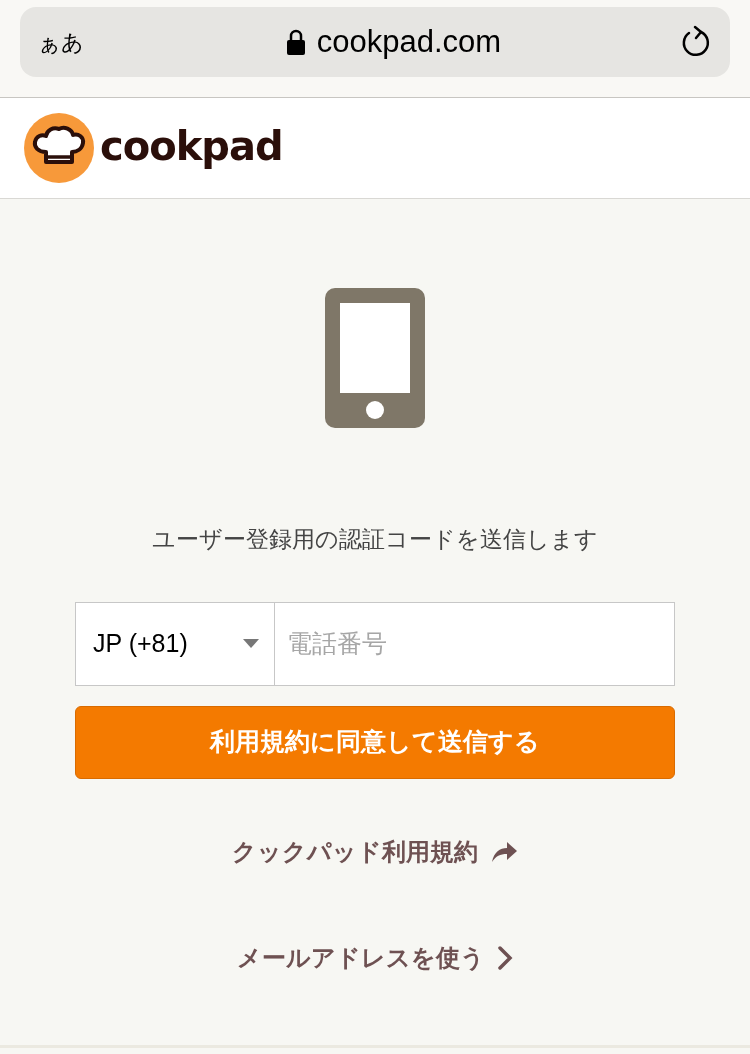 This screenshot has height=1054, width=750. Describe the element at coordinates (59, 148) in the screenshot. I see `chef-hat-logo-icon` at that location.